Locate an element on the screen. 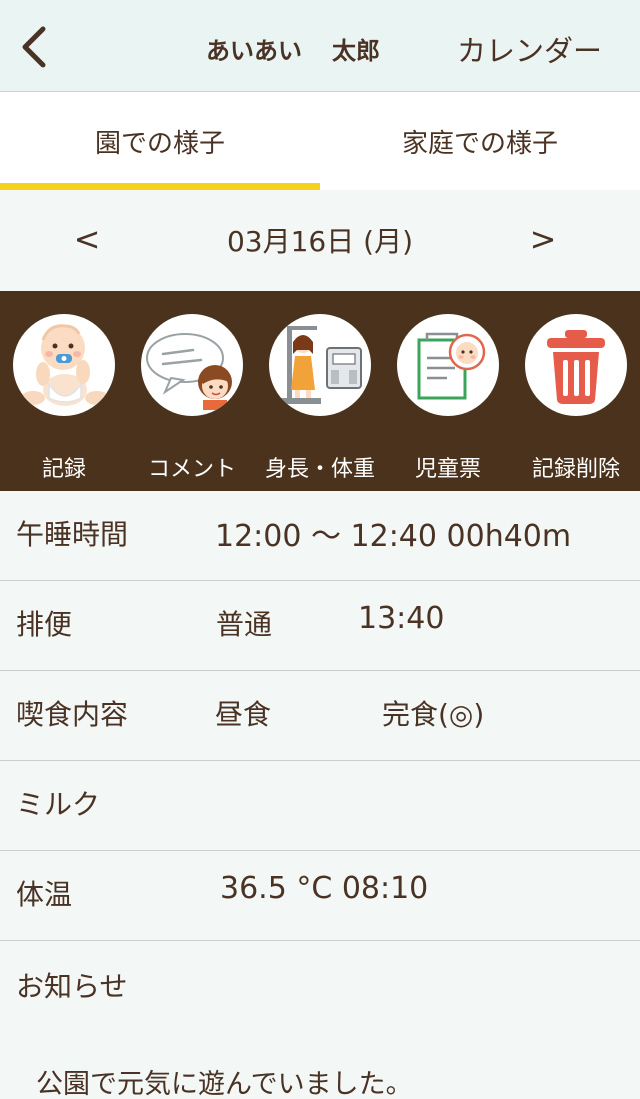 This screenshot has width=640, height=1099. height-weight-button: 身長・体重 is located at coordinates (320, 391).